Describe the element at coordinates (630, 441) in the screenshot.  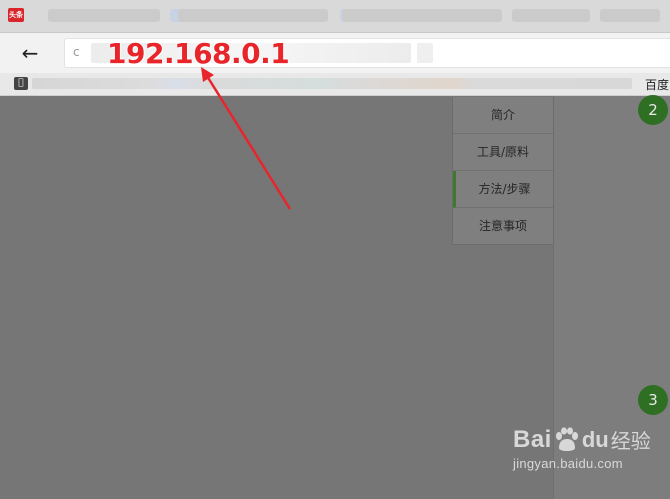
I see `watermark-brand-cn: 经验` at that location.